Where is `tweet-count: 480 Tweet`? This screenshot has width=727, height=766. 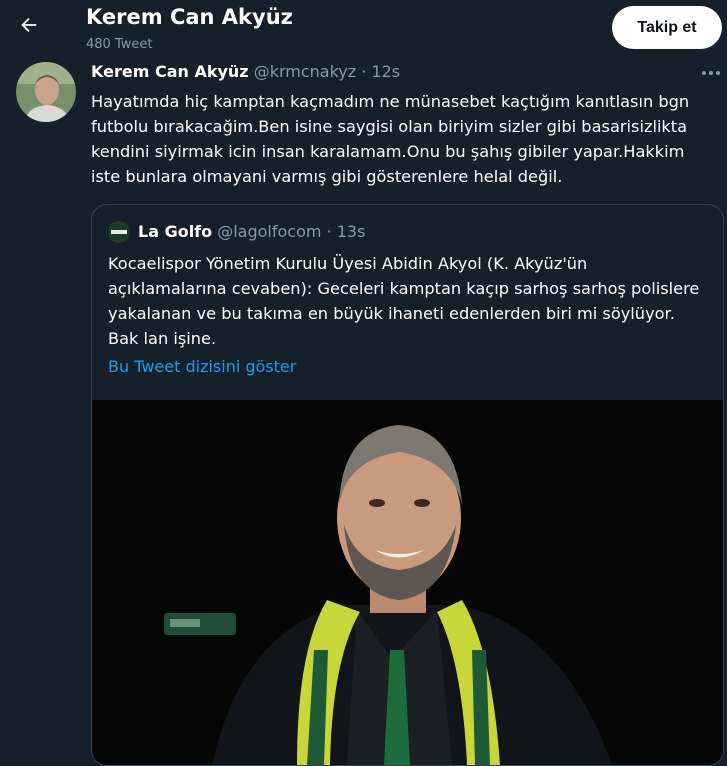
tweet-count: 480 Tweet is located at coordinates (119, 44).